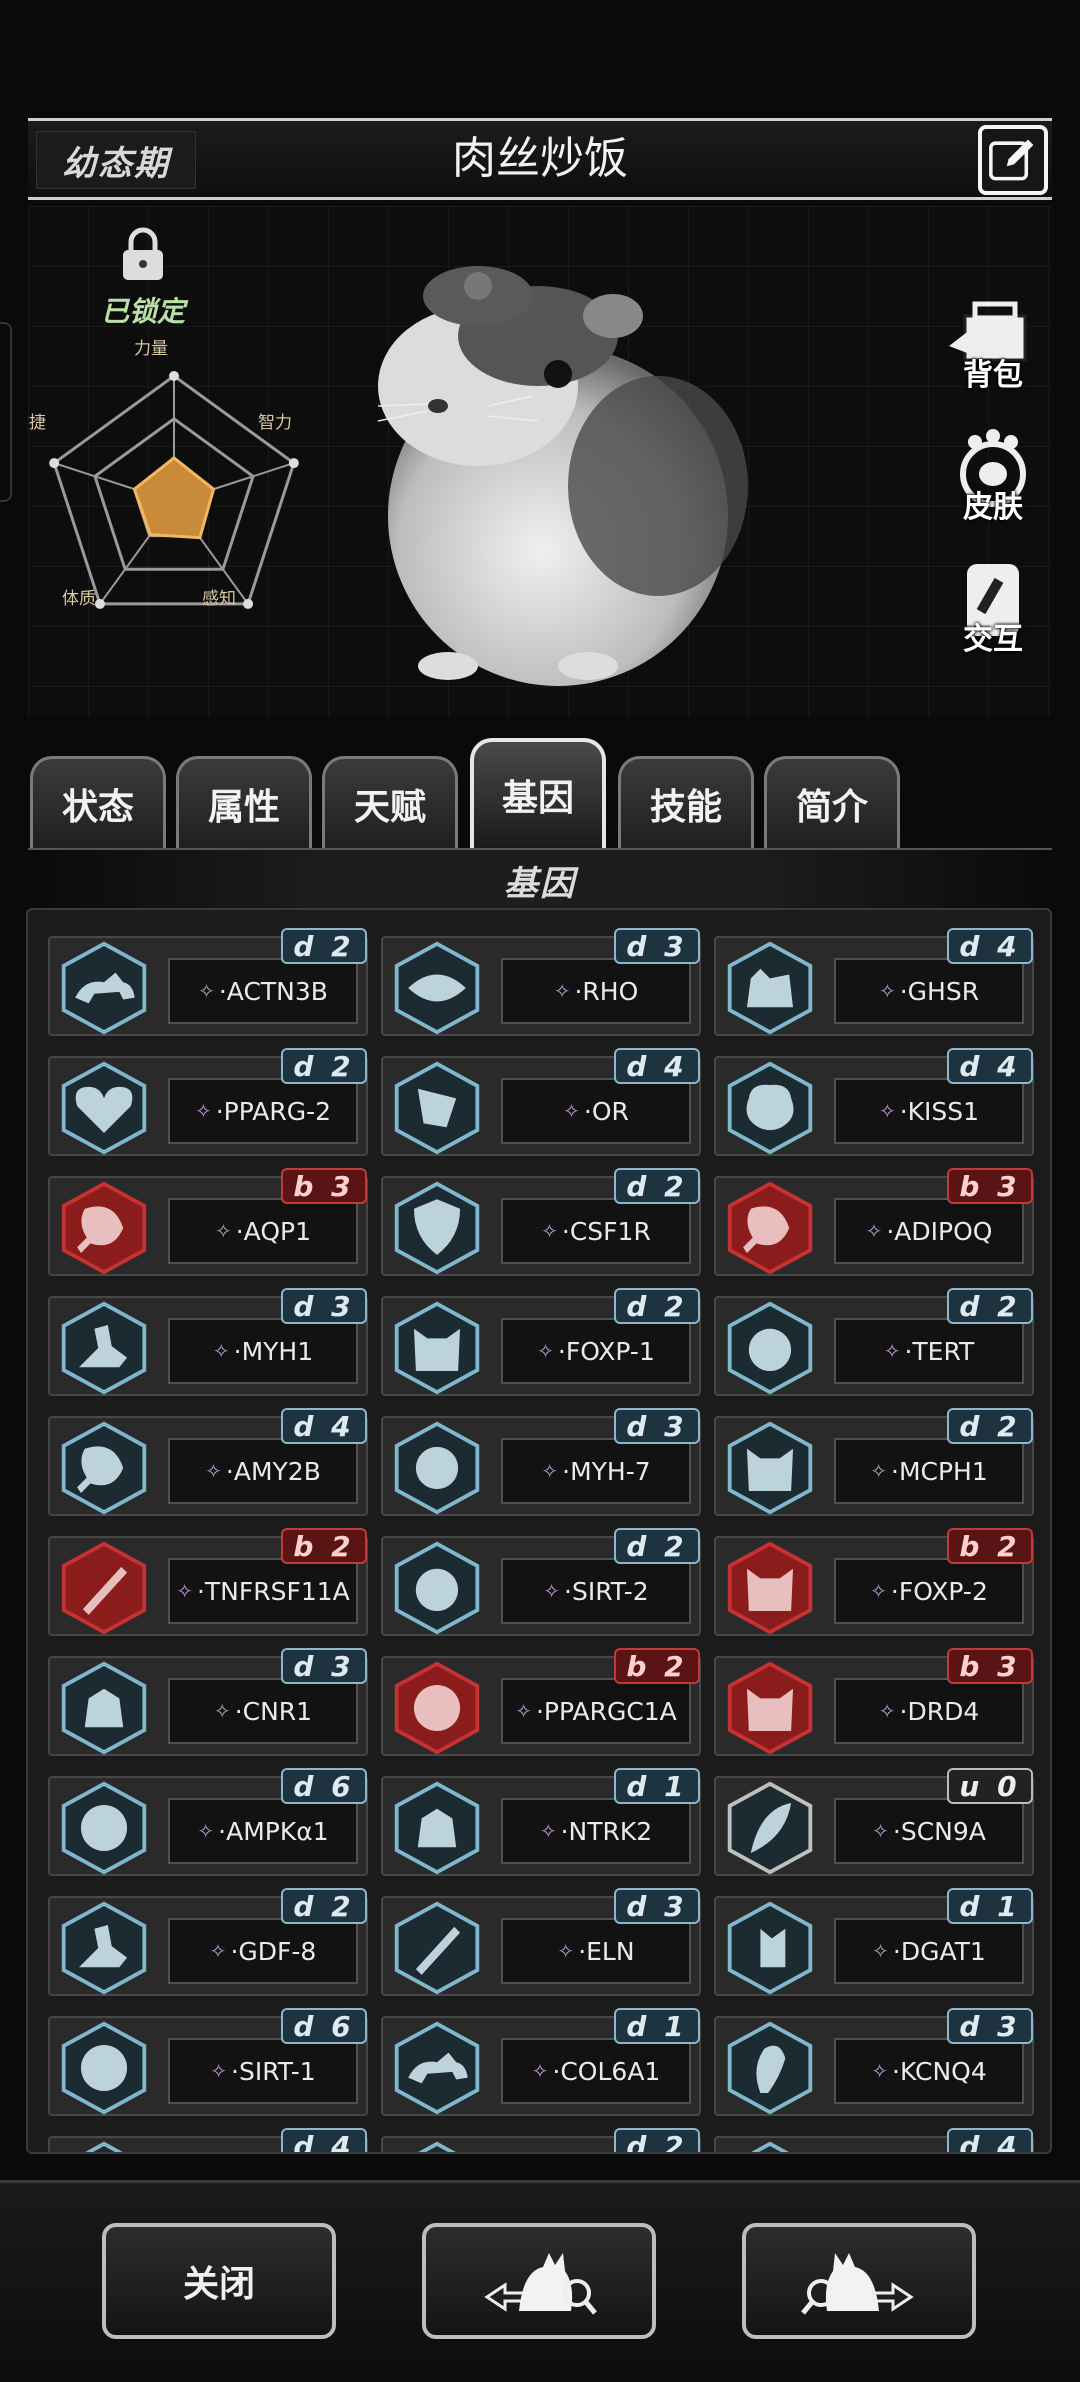 Image resolution: width=1080 pixels, height=2382 pixels. I want to click on radar-label-strength: 力量, so click(151, 349).